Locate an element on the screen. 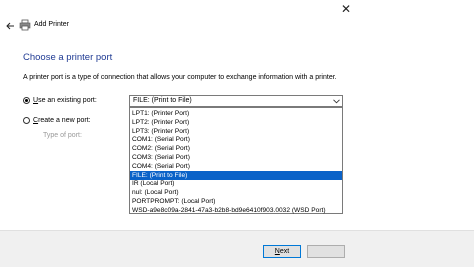  page-heading: Choose a printer port is located at coordinates (68, 57).